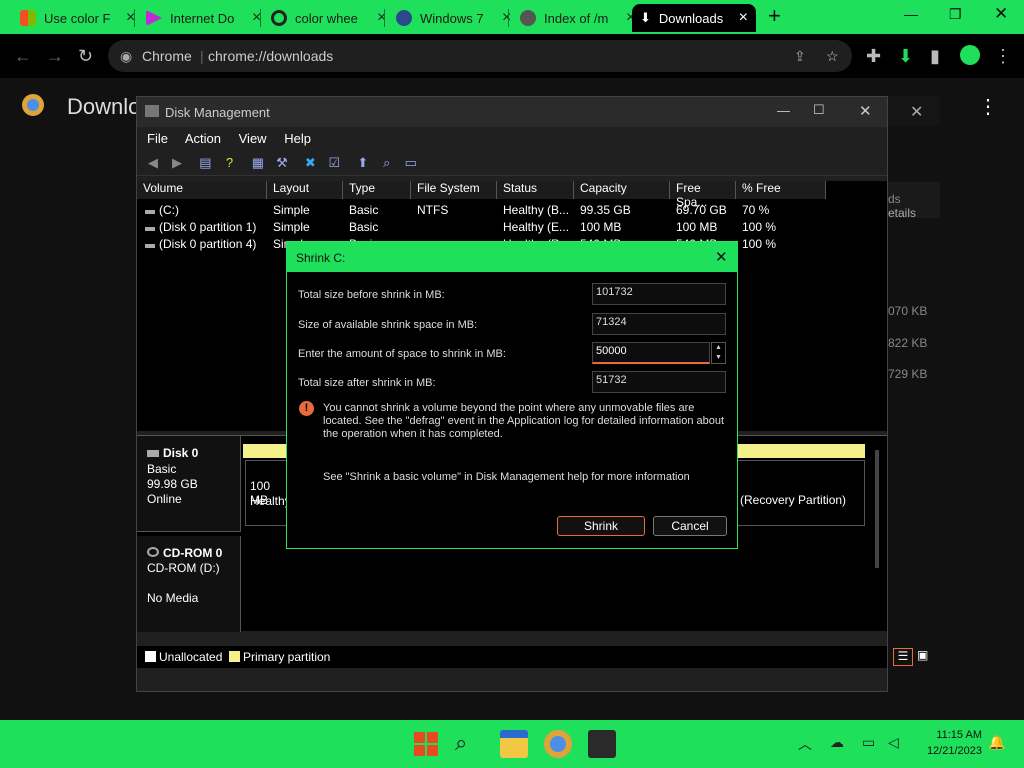 The width and height of the screenshot is (1024, 768). I want to click on restore-icon: ❐, so click(955, 14).